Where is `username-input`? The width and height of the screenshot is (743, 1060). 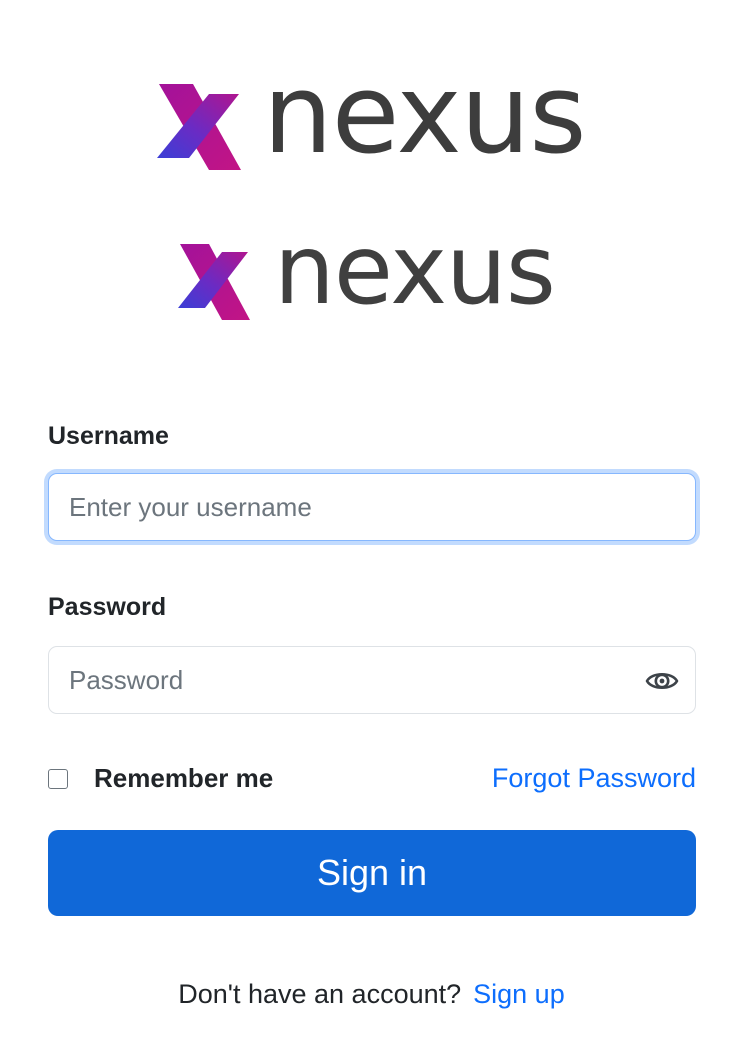 username-input is located at coordinates (372, 507).